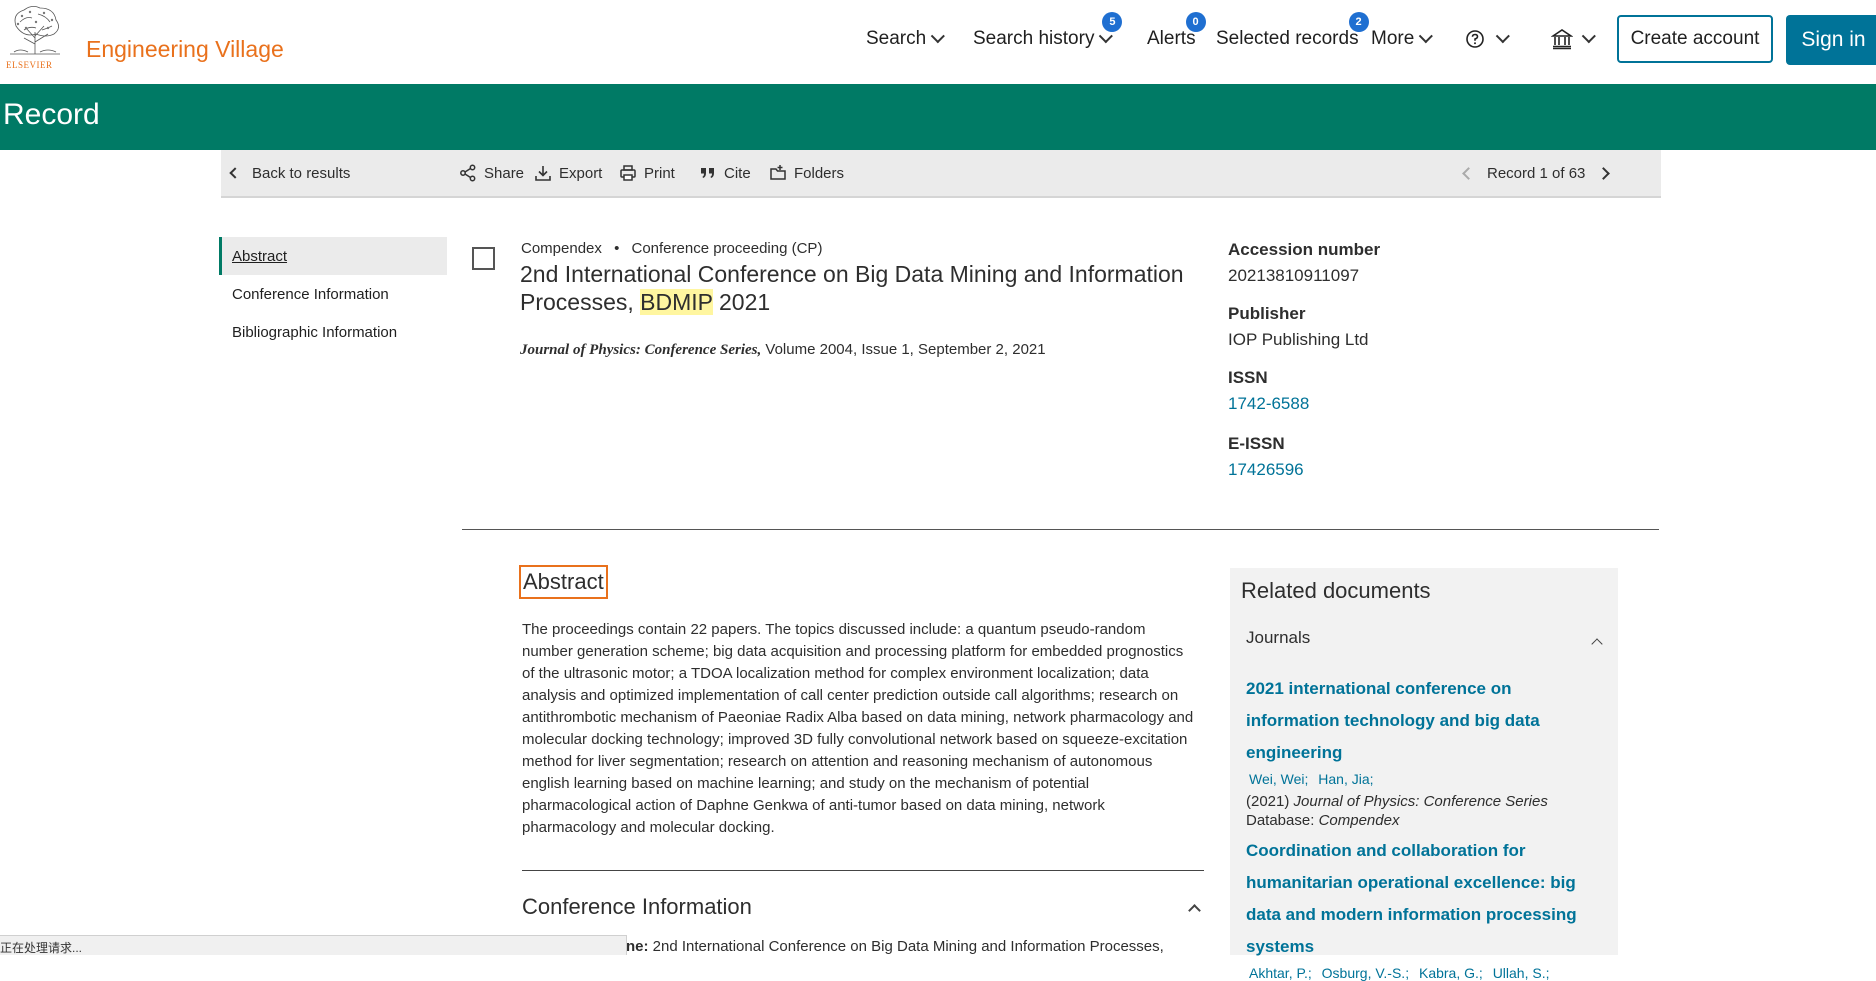  I want to click on page-title-bar: Record, so click(938, 117).